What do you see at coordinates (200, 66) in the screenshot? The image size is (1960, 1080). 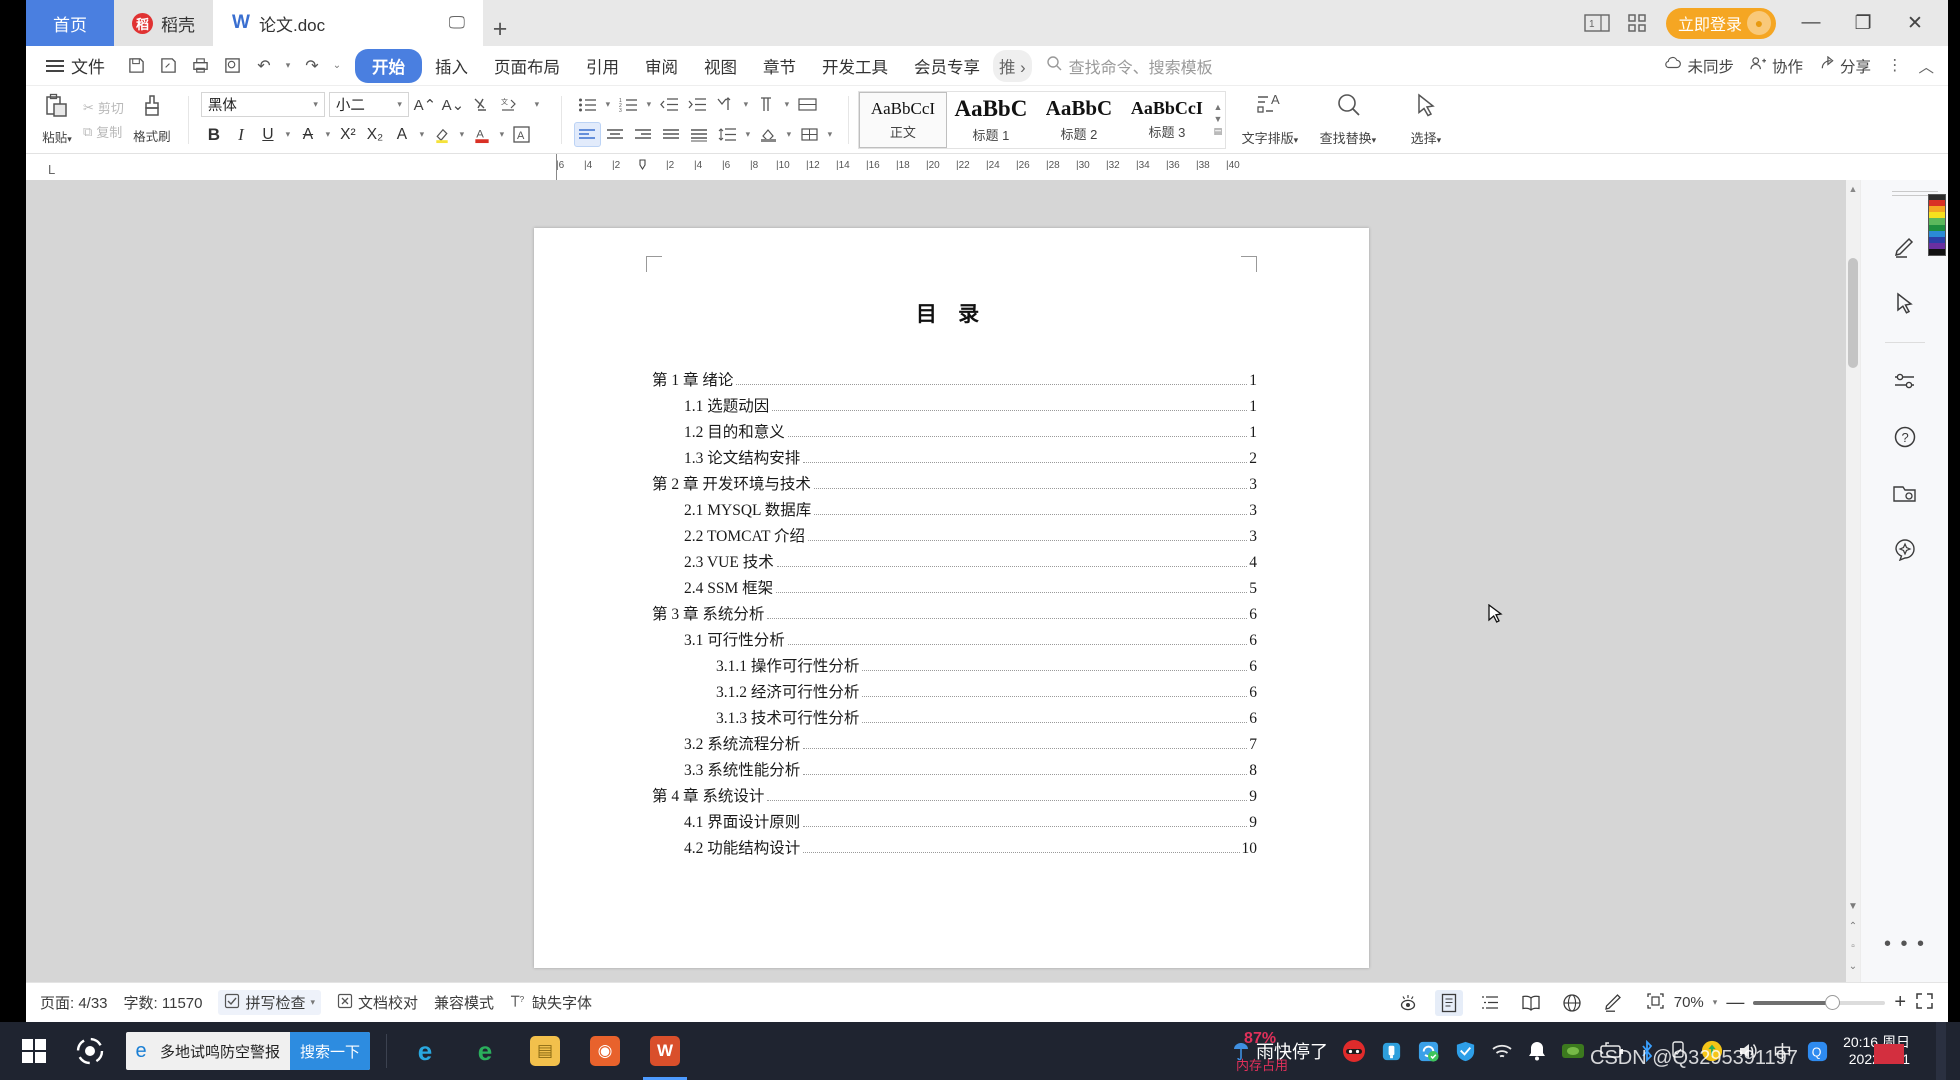 I see `print-icon` at bounding box center [200, 66].